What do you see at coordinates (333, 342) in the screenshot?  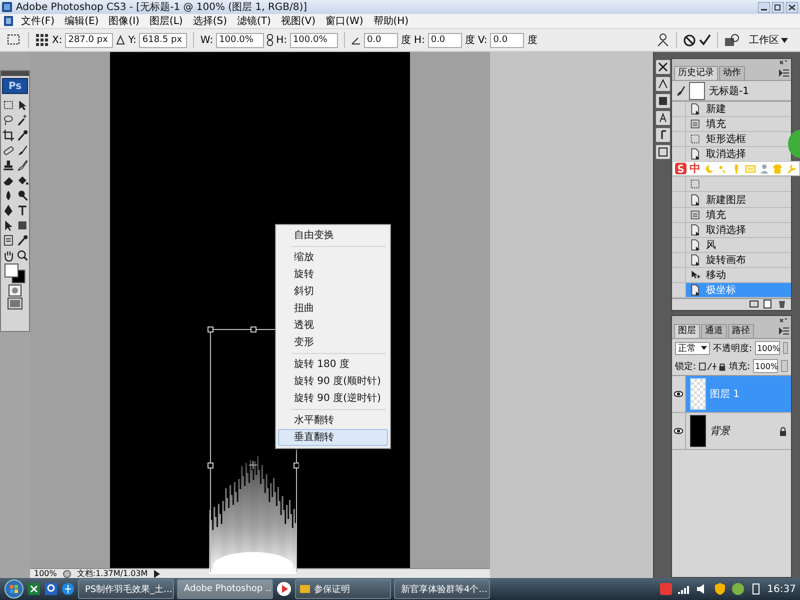 I see `menu-item: 变形` at bounding box center [333, 342].